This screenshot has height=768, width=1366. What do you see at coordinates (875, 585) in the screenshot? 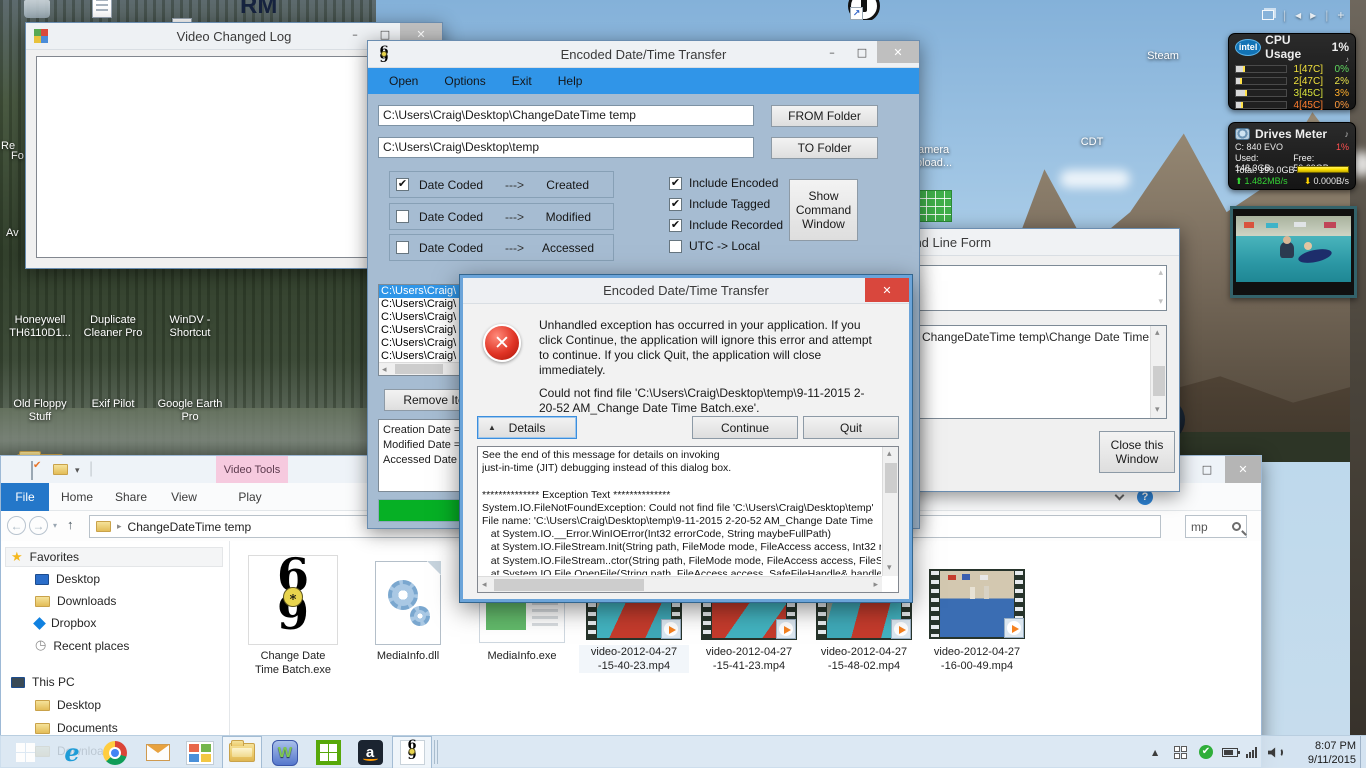
I see `scroll-right-icon: ▸` at bounding box center [875, 585].